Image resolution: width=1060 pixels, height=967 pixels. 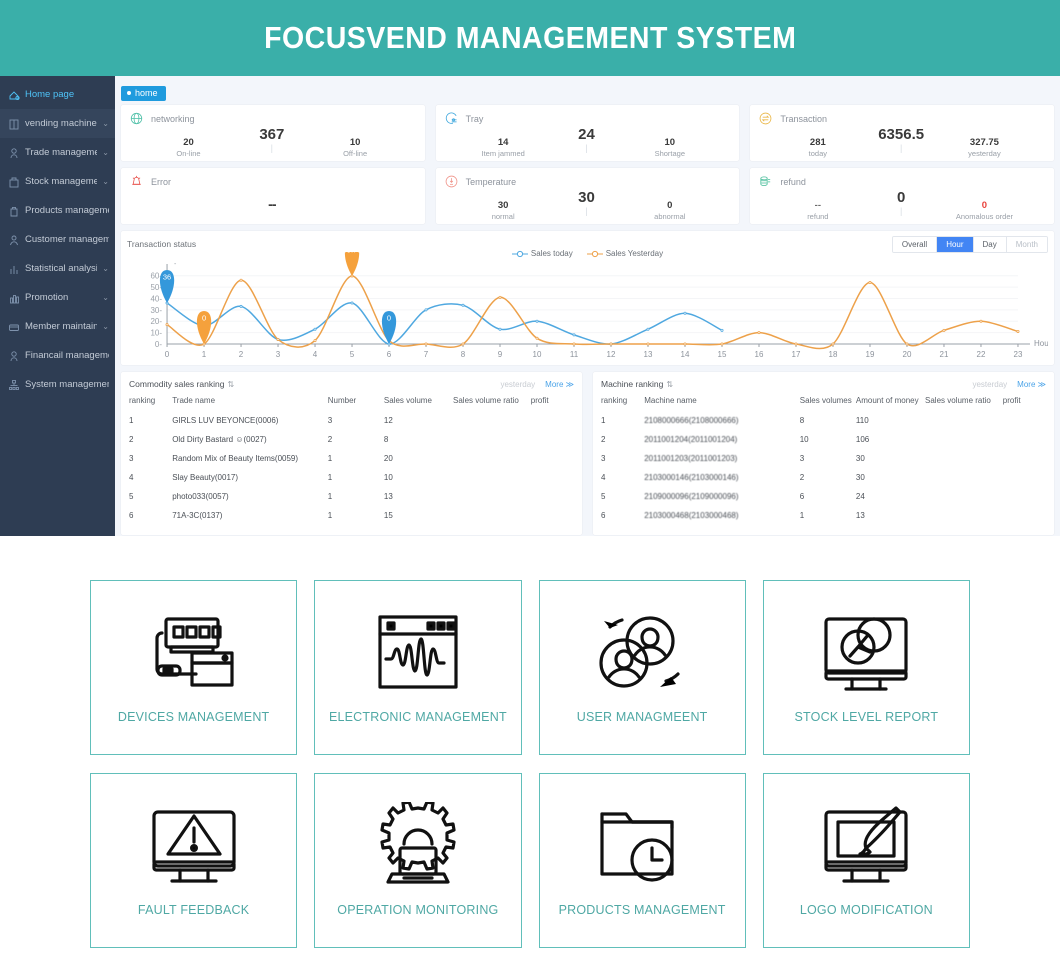 What do you see at coordinates (50, 94) in the screenshot?
I see `sidebar-item-label: Home page` at bounding box center [50, 94].